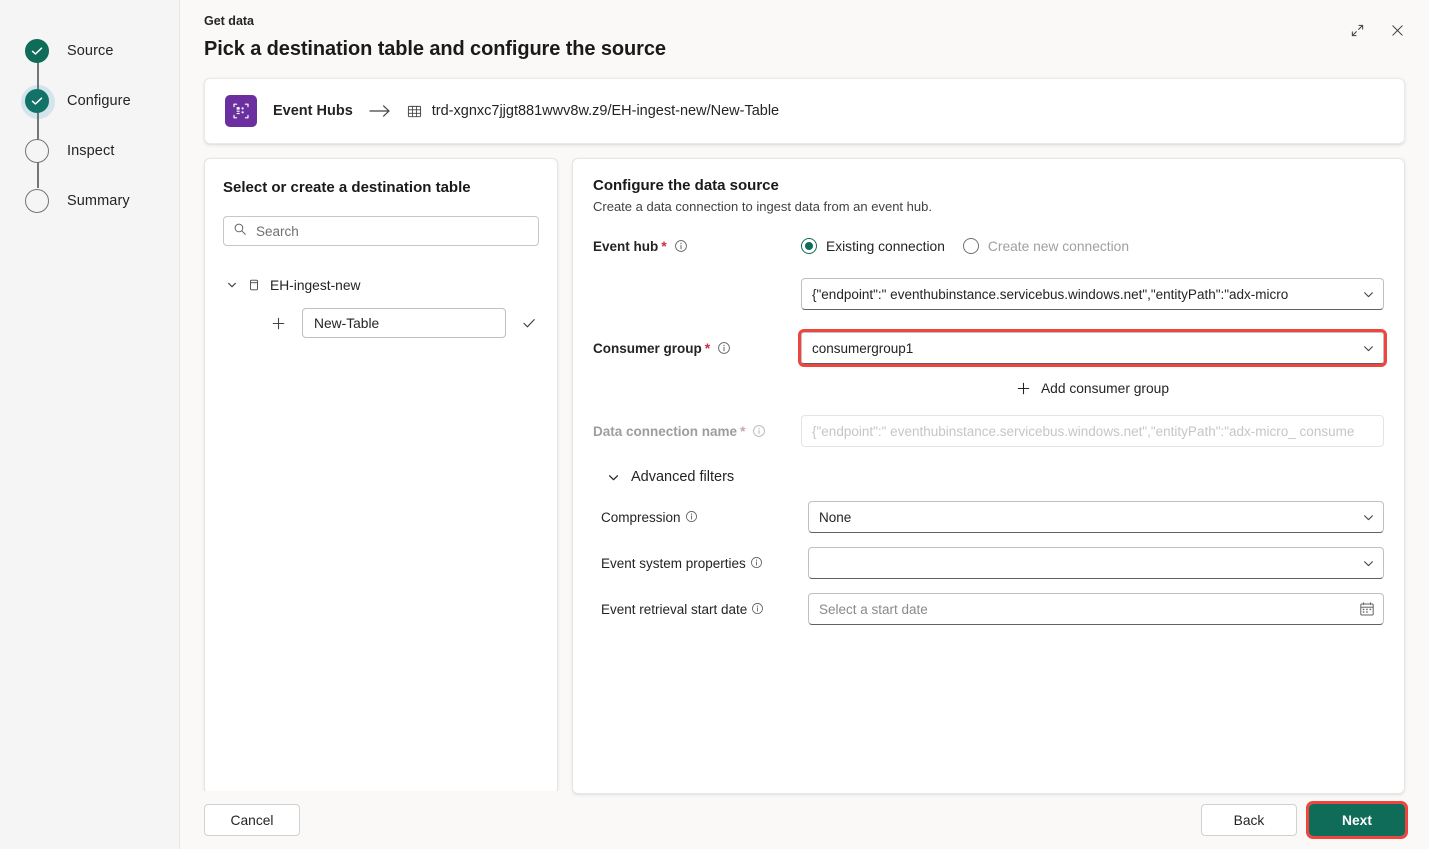 Image resolution: width=1429 pixels, height=849 pixels. Describe the element at coordinates (863, 348) in the screenshot. I see `consumer-group-value: consumergroup1` at that location.